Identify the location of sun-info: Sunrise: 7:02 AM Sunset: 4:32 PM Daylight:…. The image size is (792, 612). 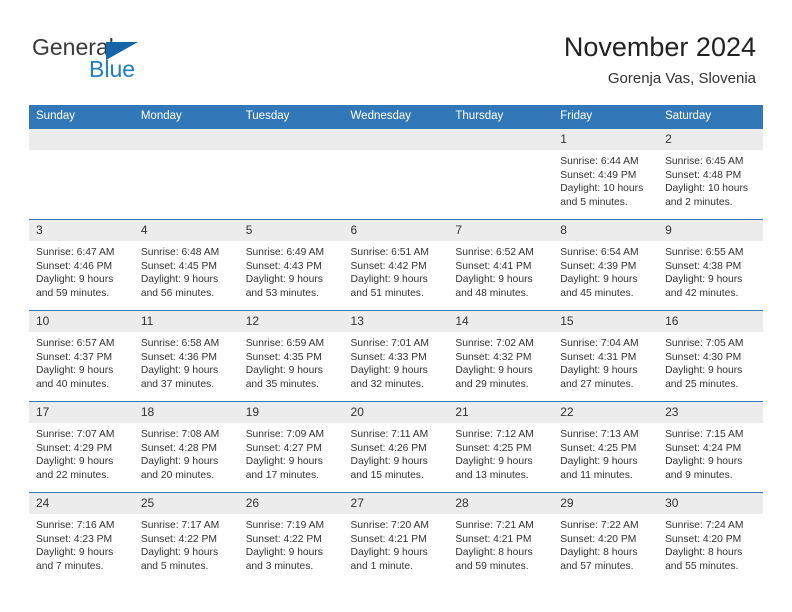
(500, 361).